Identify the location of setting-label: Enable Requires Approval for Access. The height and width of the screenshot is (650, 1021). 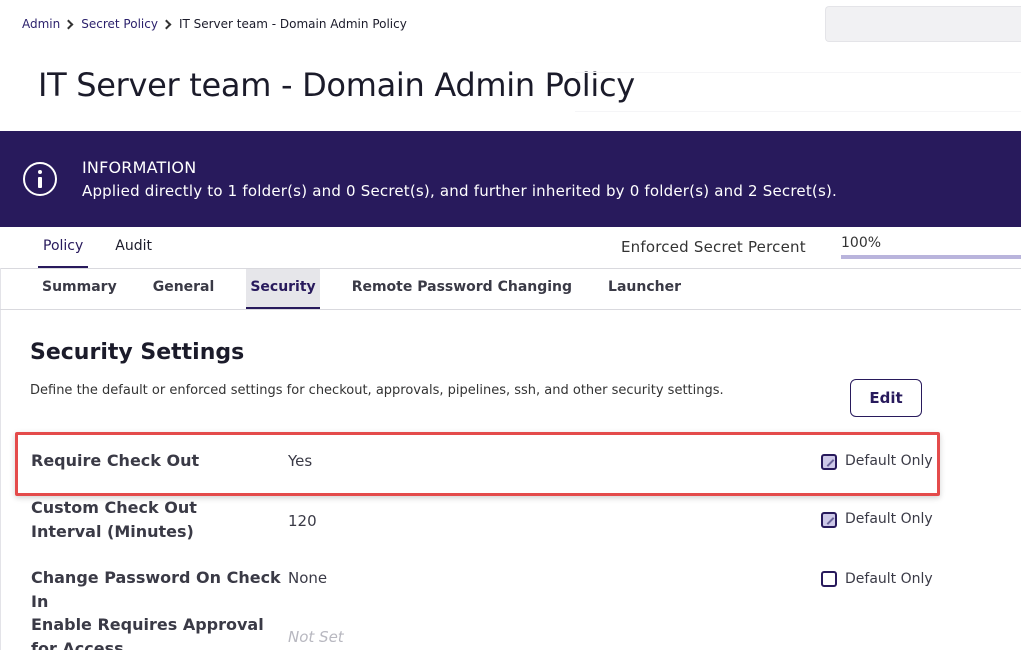
(147, 632).